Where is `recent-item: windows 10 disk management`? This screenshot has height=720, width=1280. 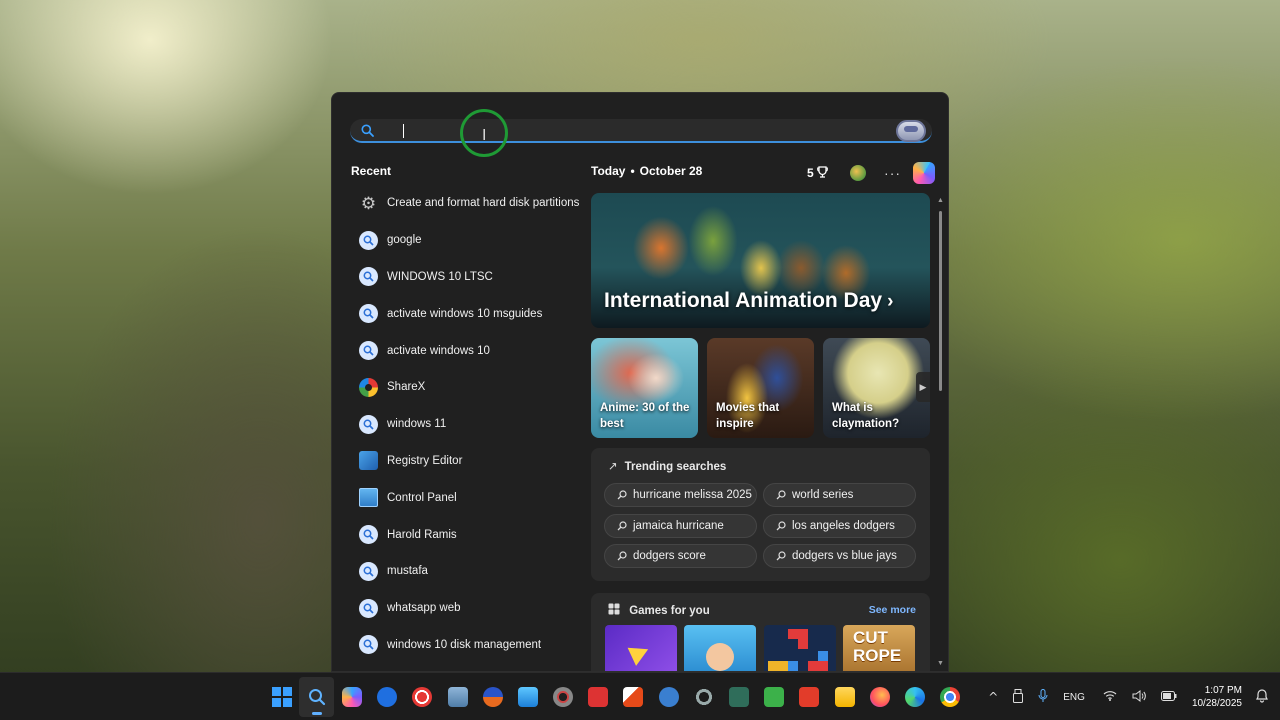 recent-item: windows 10 disk management is located at coordinates (466, 645).